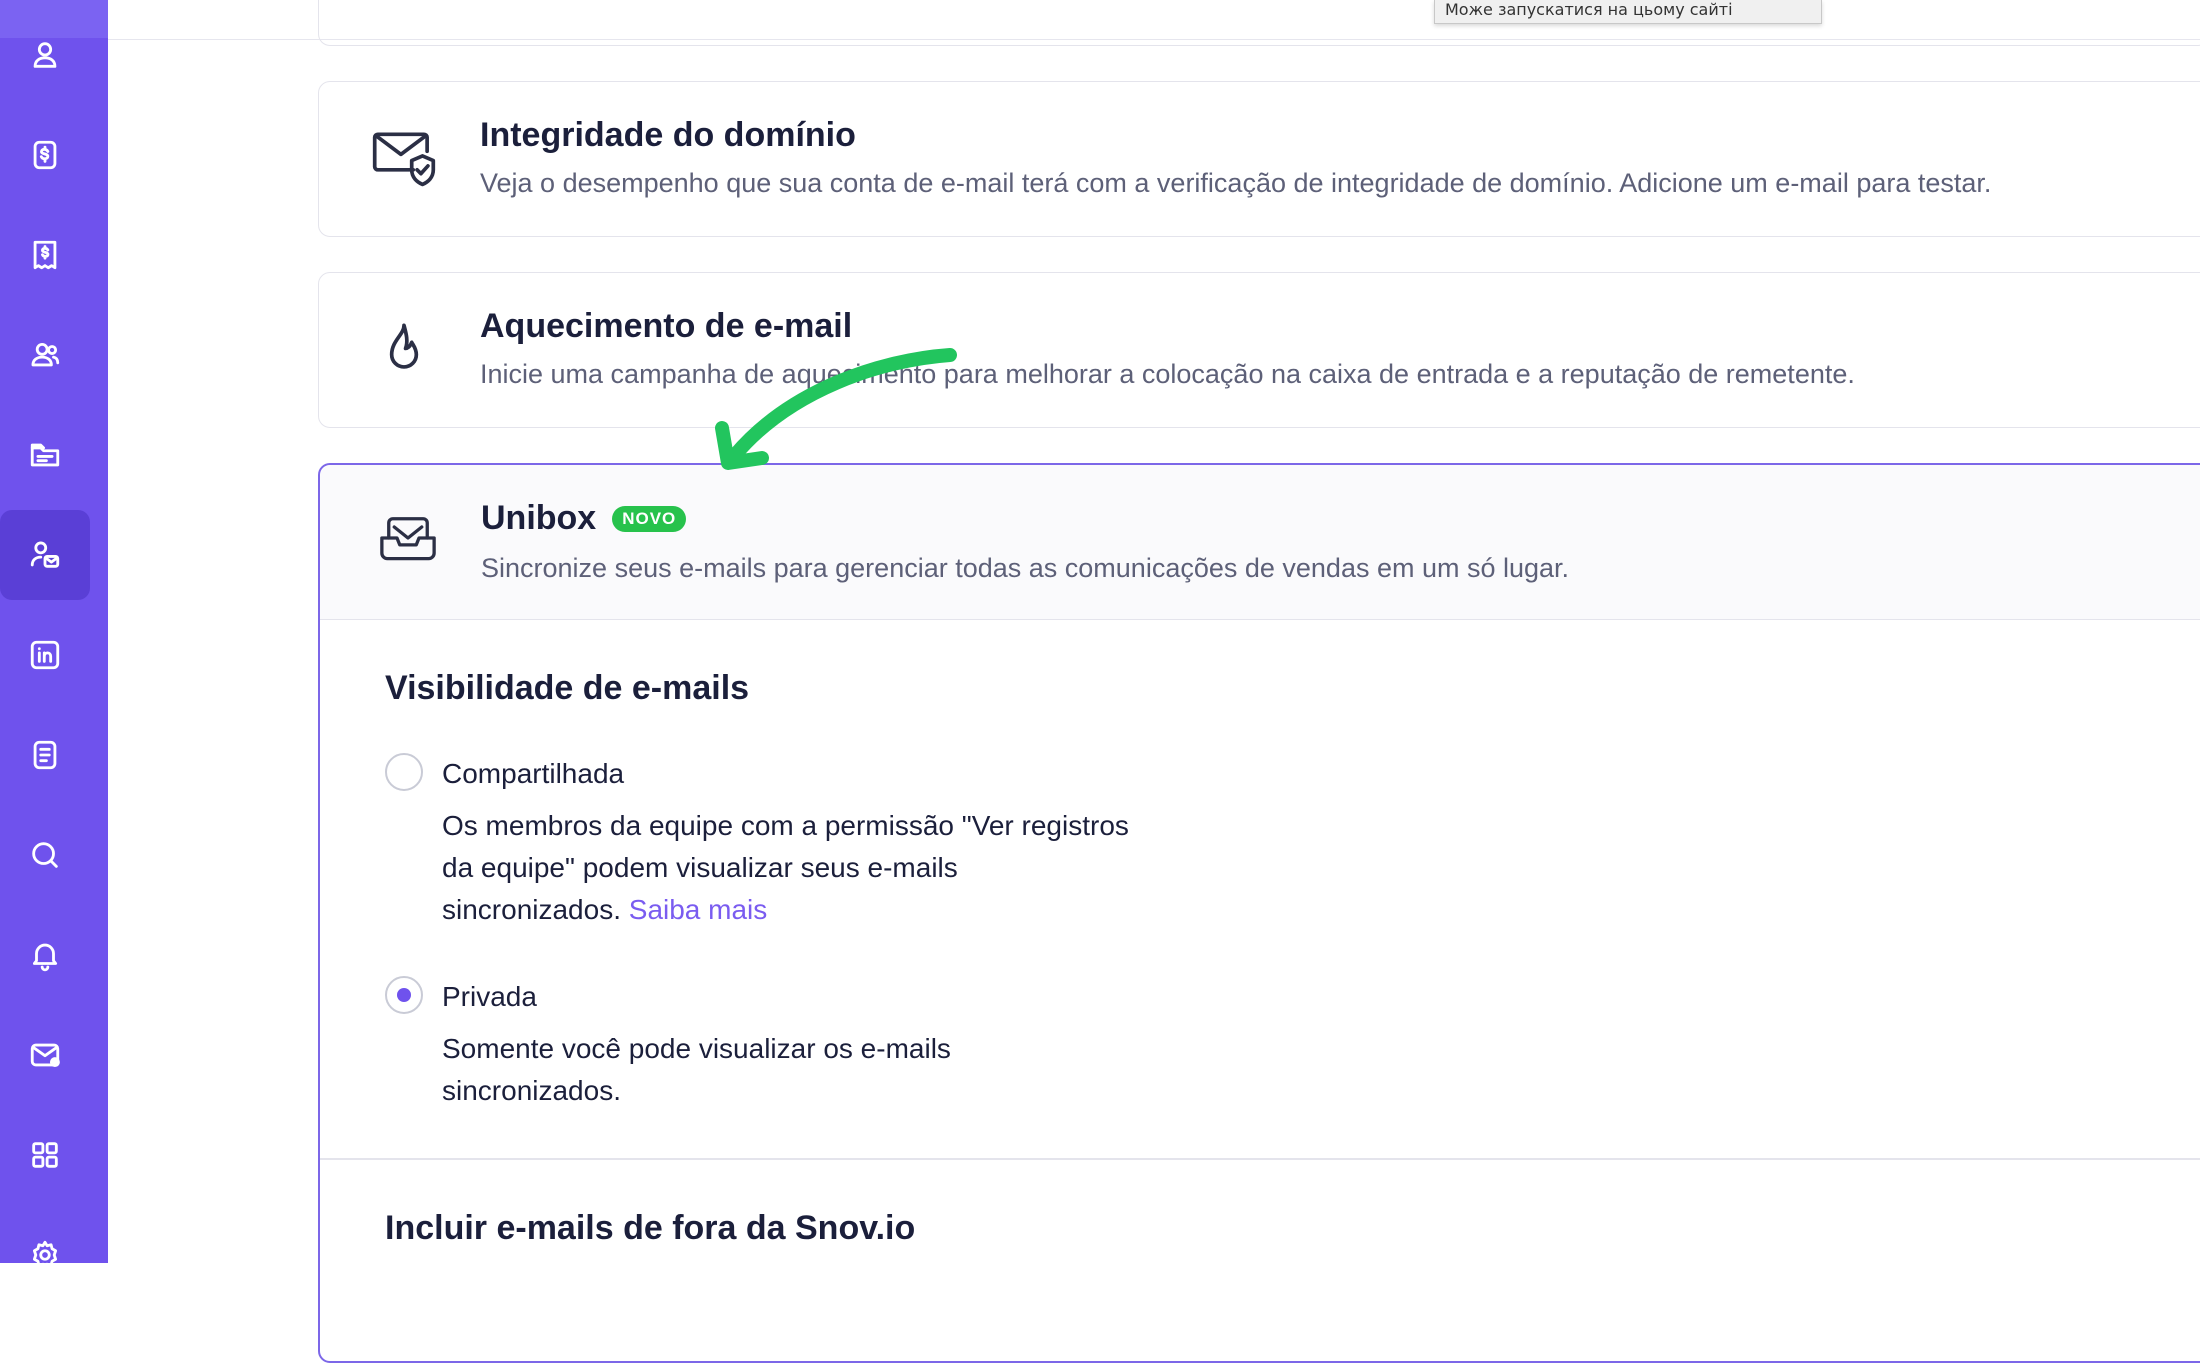 The image size is (2200, 1363). Describe the element at coordinates (567, 688) in the screenshot. I see `visibility-section-title: Visibilidade de e-mails` at that location.